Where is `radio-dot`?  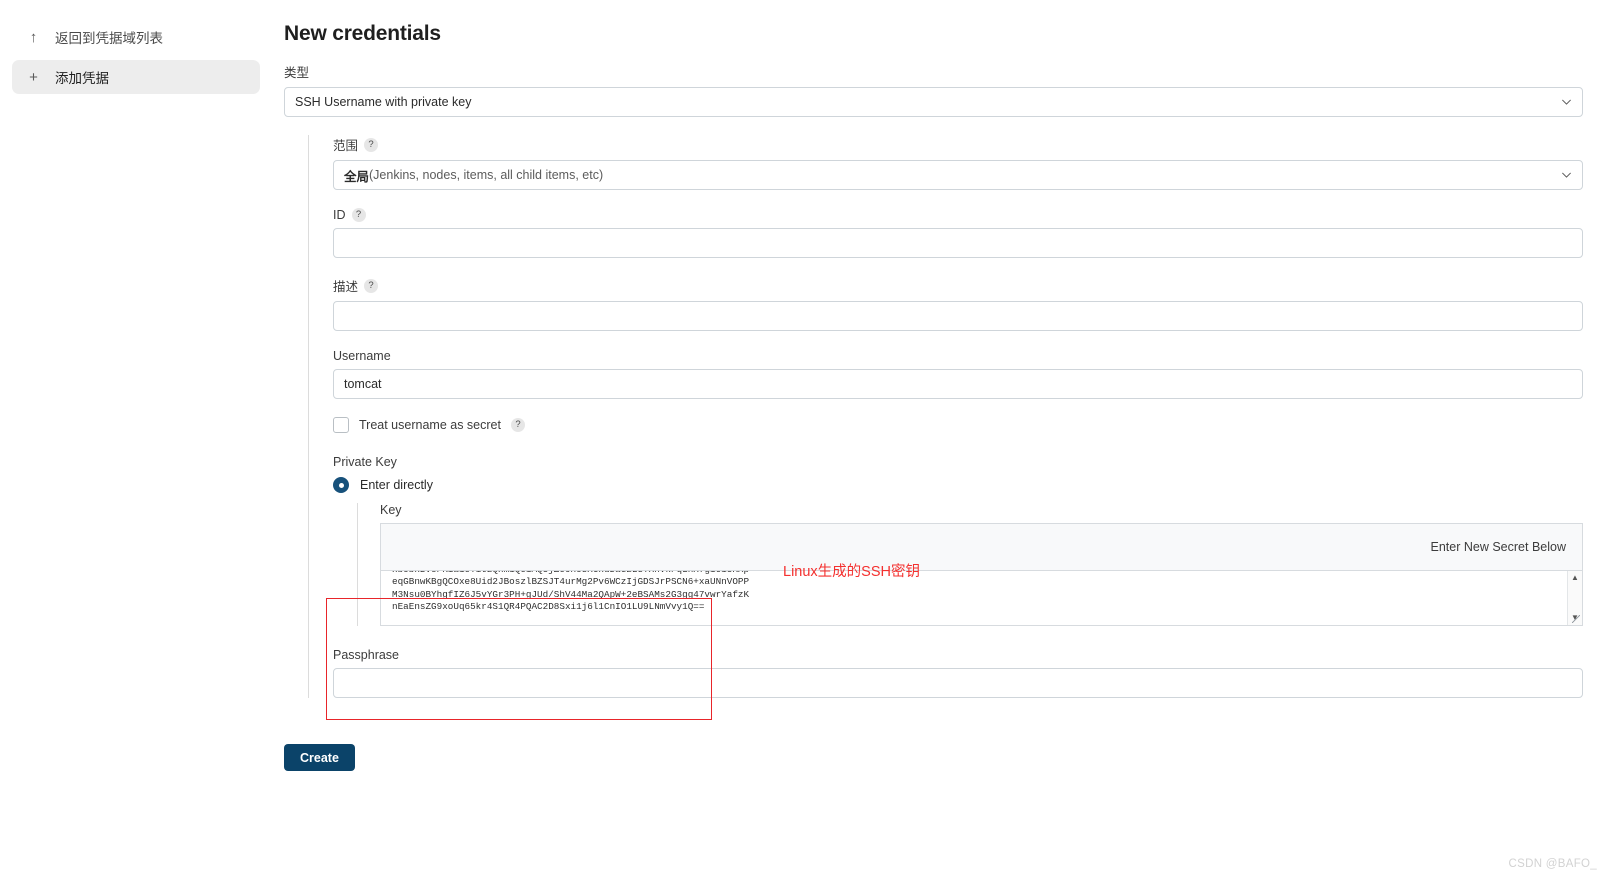 radio-dot is located at coordinates (341, 485).